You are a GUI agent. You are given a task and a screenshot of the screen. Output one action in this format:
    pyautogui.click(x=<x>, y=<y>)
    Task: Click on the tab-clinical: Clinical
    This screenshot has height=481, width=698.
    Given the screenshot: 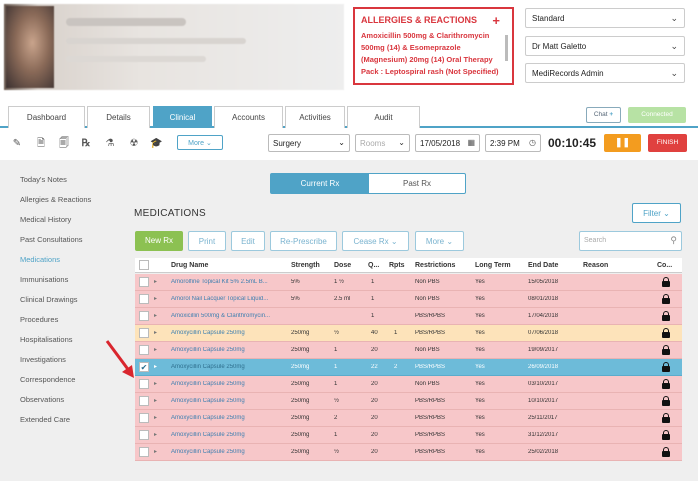 What is the action you would take?
    pyautogui.click(x=182, y=117)
    